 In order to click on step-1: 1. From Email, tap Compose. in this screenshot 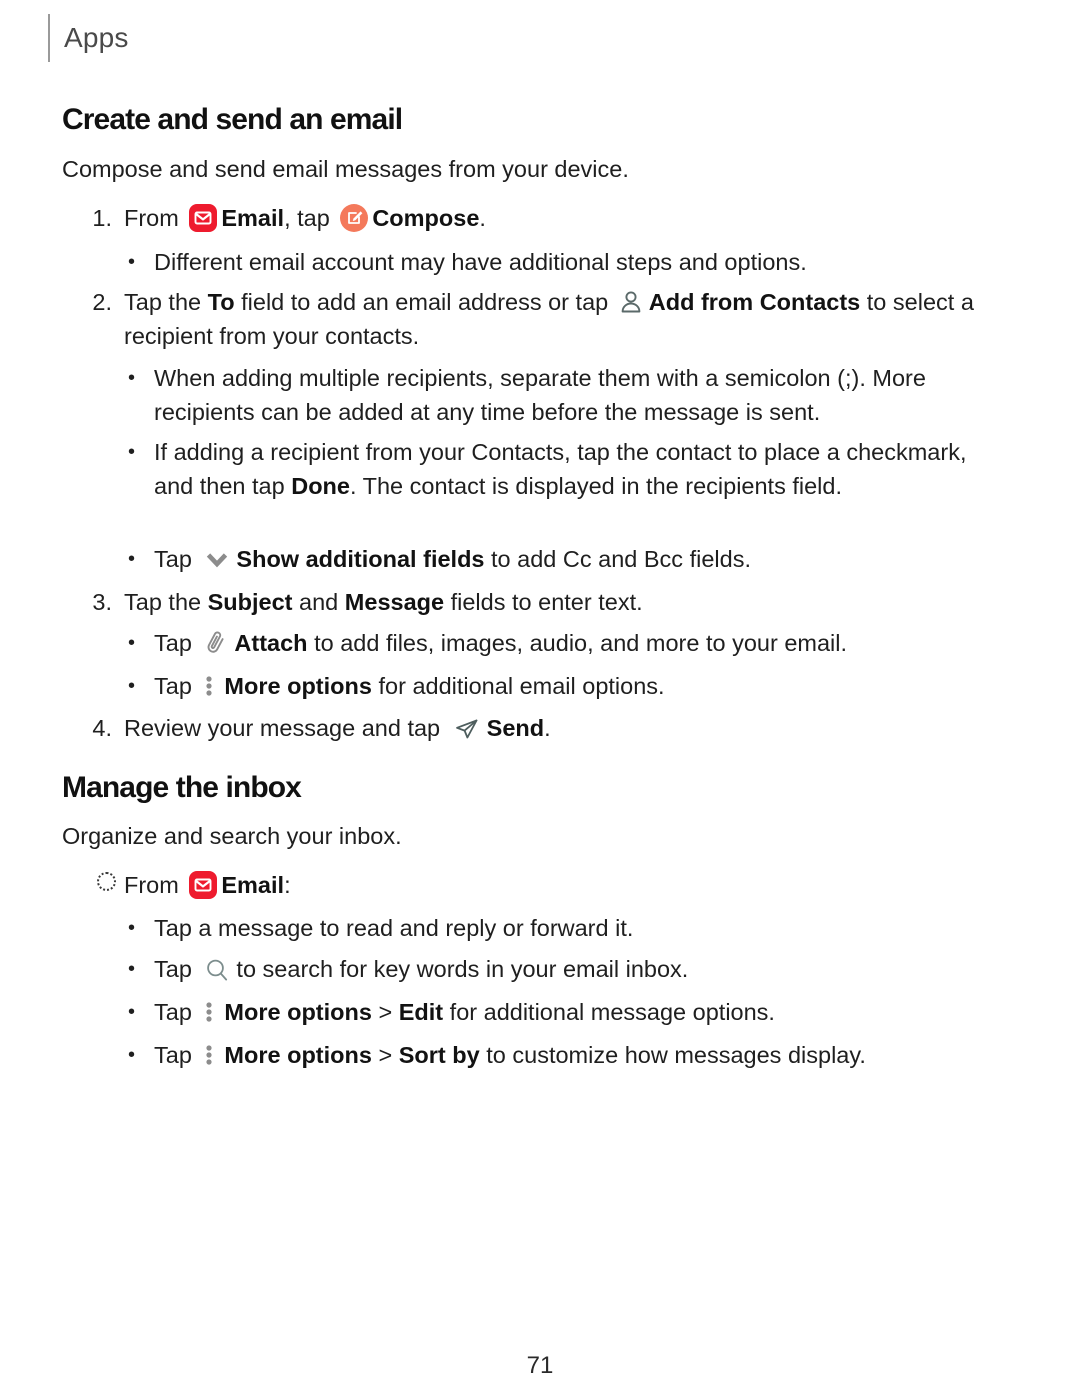, I will do `click(534, 218)`.